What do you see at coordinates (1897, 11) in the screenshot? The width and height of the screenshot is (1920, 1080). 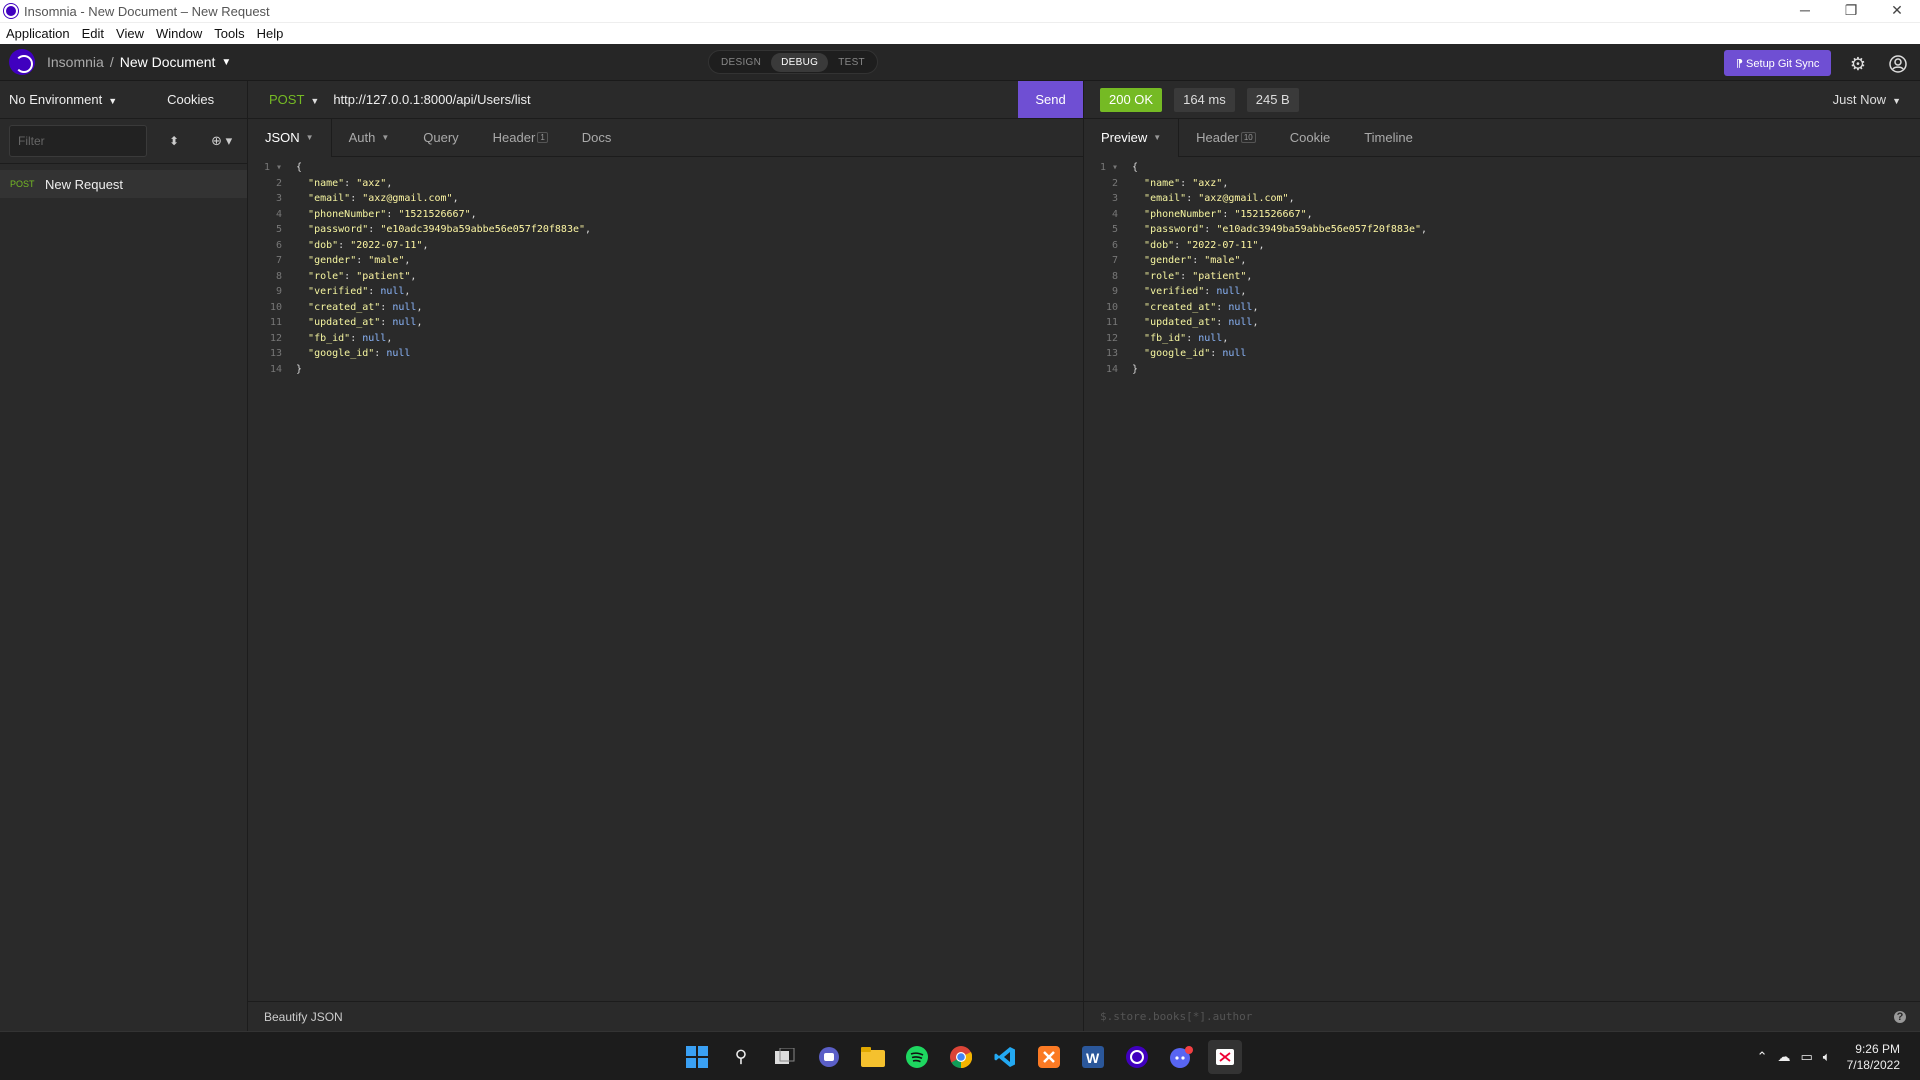 I see `close-icon: ✕` at bounding box center [1897, 11].